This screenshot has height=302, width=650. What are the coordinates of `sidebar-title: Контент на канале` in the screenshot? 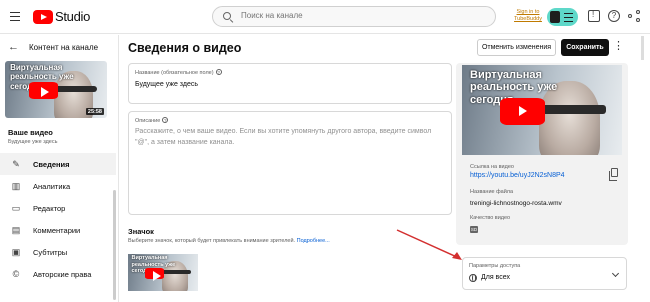 It's located at (64, 47).